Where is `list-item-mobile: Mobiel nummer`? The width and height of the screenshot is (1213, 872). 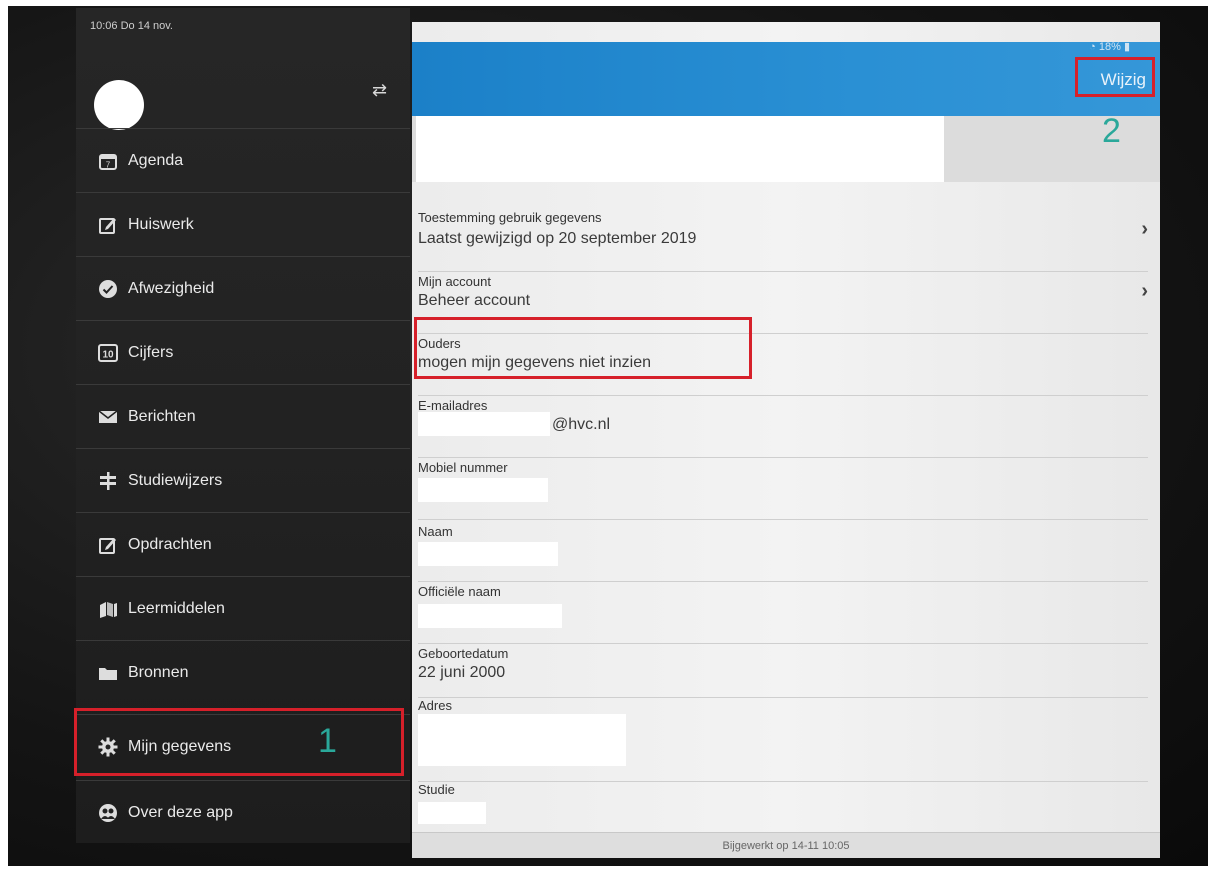 list-item-mobile: Mobiel nummer is located at coordinates (783, 489).